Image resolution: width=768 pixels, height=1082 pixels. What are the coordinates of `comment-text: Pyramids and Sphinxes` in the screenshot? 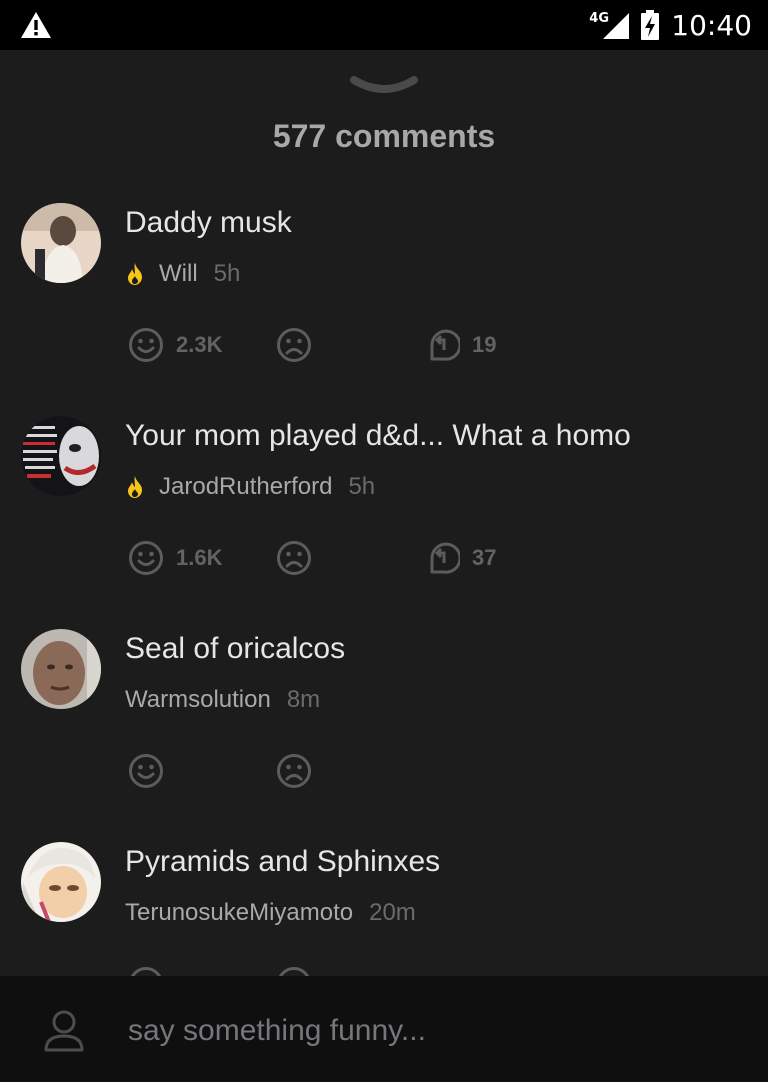 It's located at (283, 861).